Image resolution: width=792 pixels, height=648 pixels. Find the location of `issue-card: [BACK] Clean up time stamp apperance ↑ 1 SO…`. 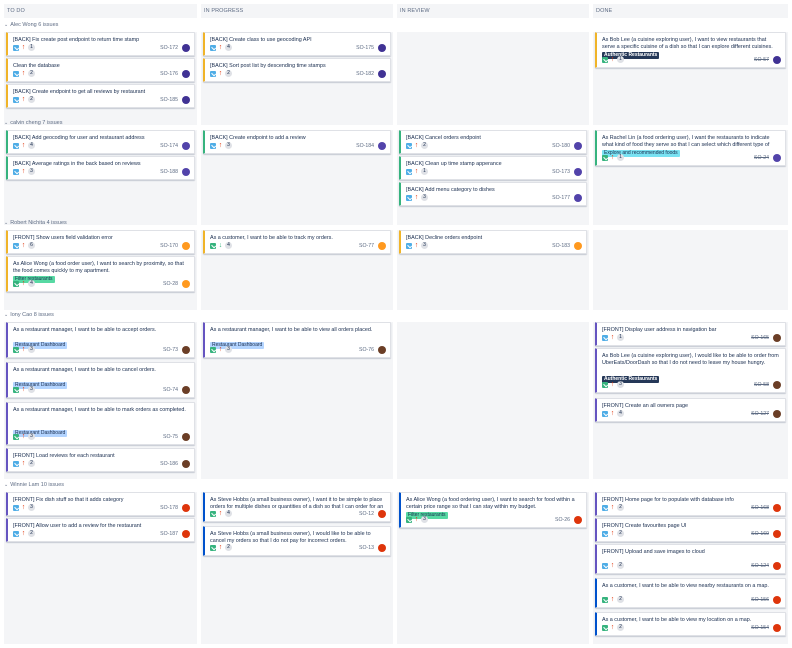

issue-card: [BACK] Clean up time stamp apperance ↑ 1 SO… is located at coordinates (493, 168).